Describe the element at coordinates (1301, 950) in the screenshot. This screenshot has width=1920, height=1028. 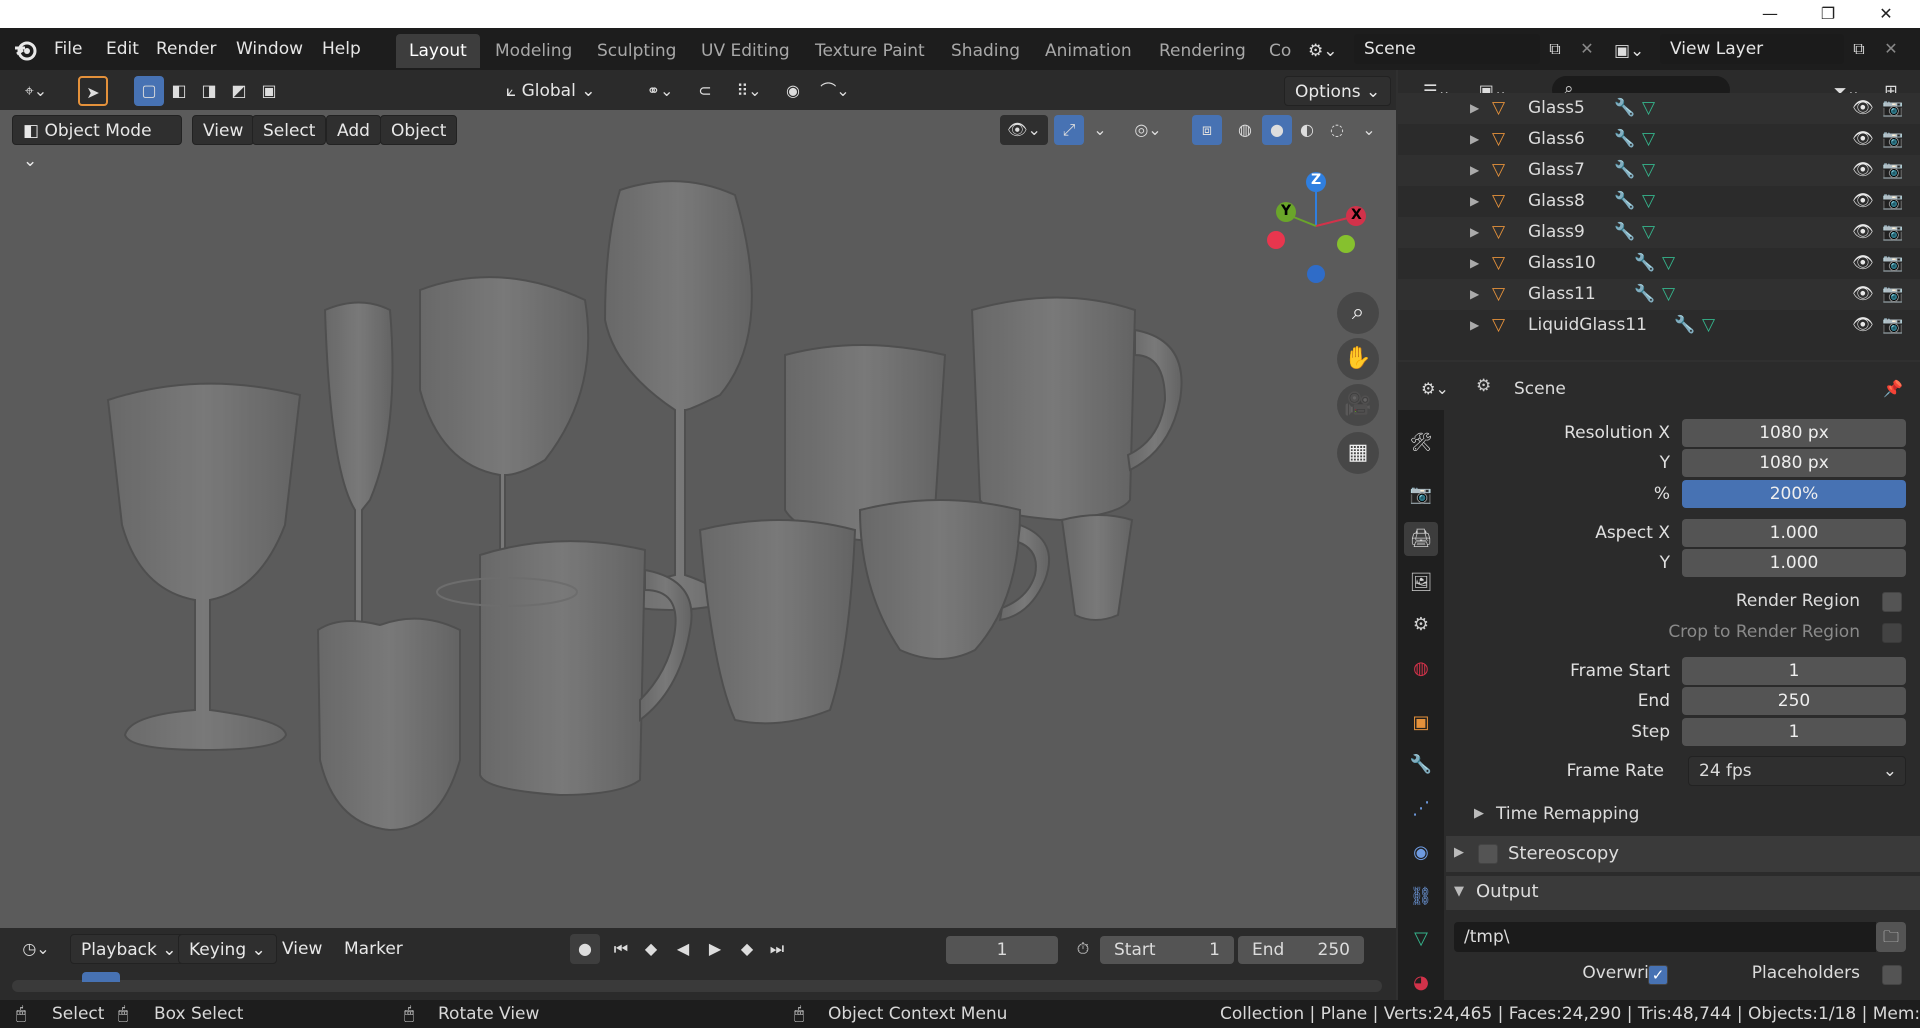
I see `end-frame-field: End 250` at that location.